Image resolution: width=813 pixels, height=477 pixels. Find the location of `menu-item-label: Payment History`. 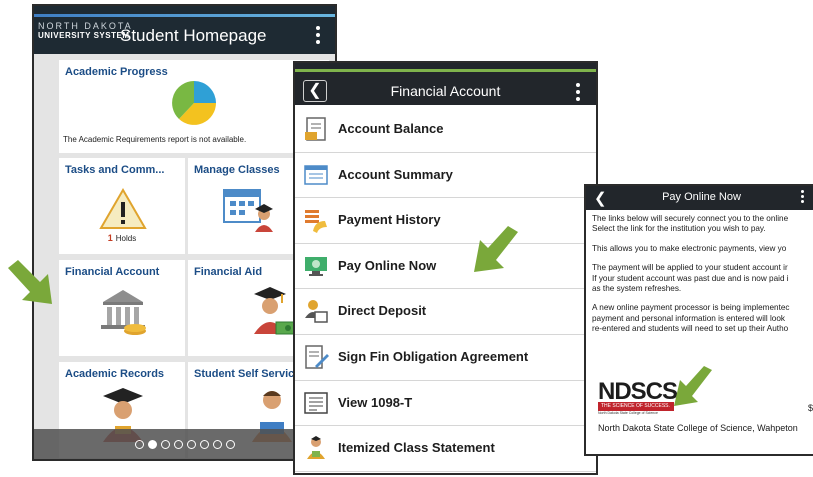

menu-item-label: Payment History is located at coordinates (389, 220).